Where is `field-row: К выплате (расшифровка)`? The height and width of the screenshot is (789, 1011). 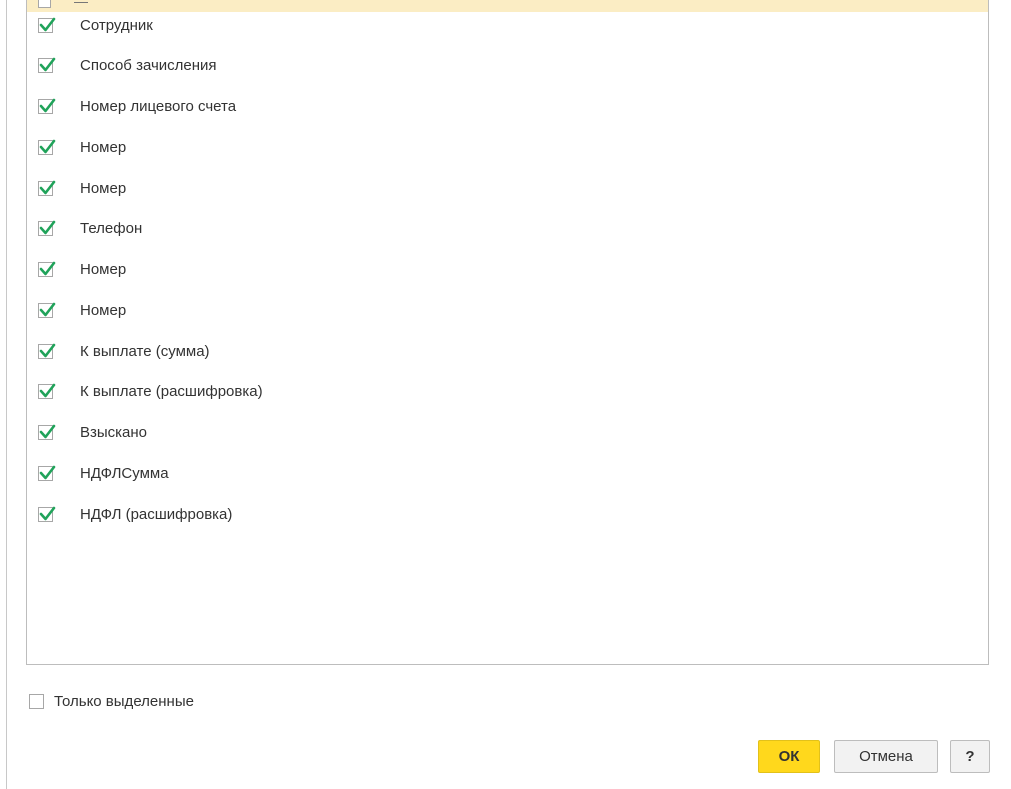
field-row: К выплате (расшифровка) is located at coordinates (507, 392).